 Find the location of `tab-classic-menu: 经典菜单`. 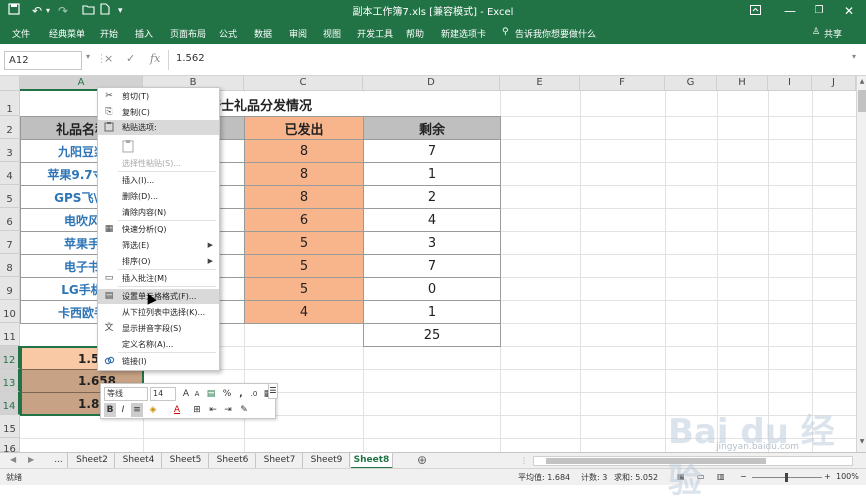

tab-classic-menu: 经典菜单 is located at coordinates (67, 33).